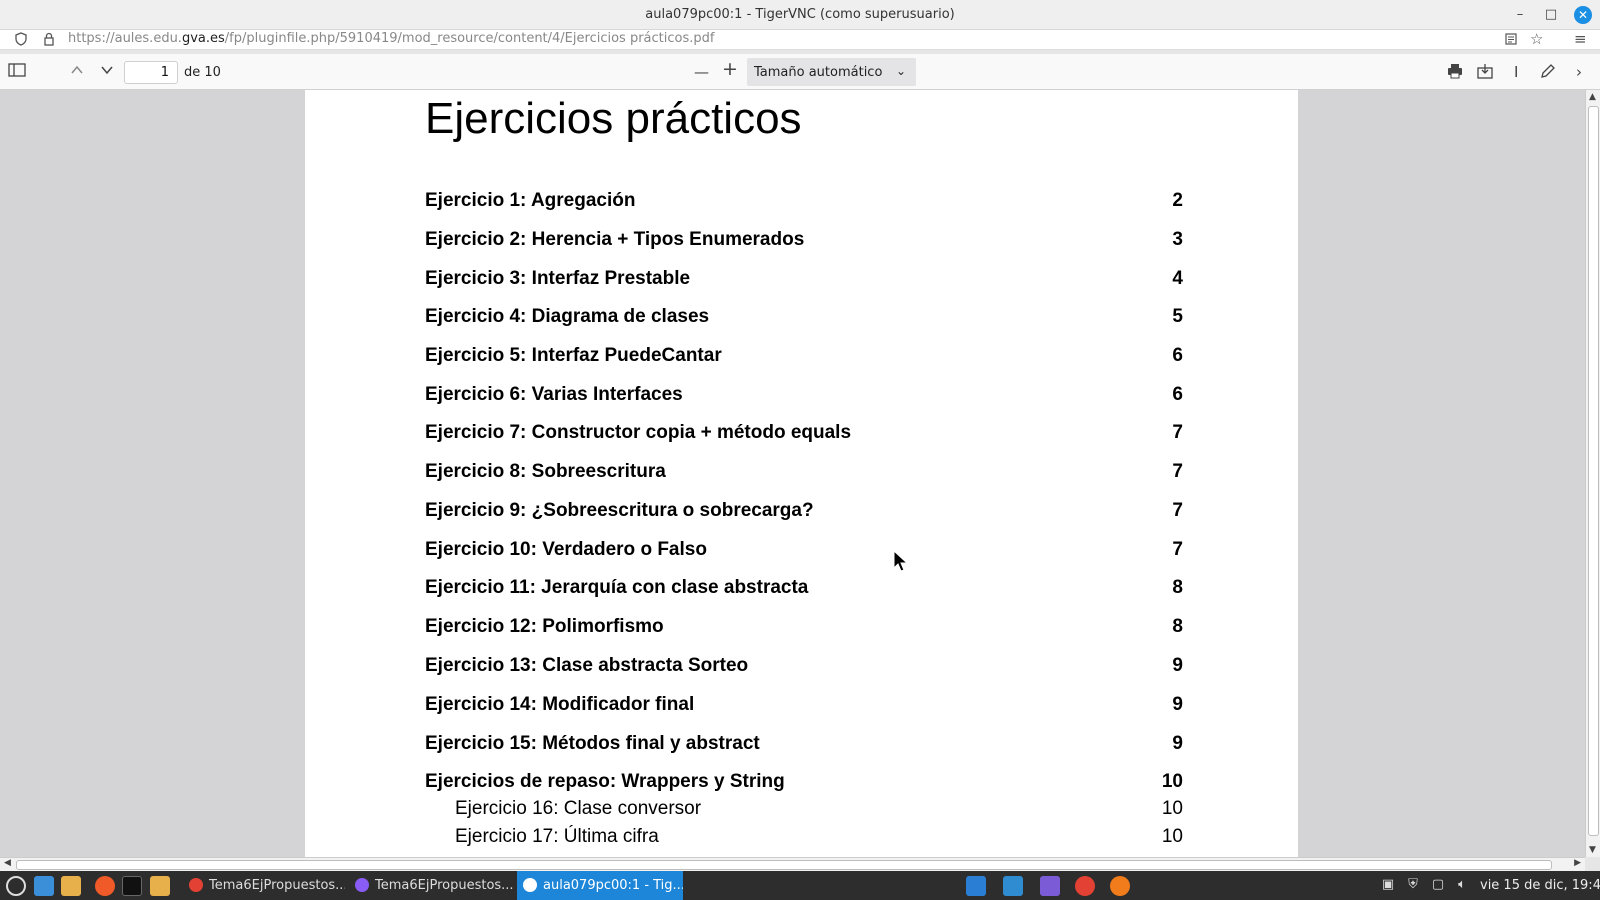 The height and width of the screenshot is (900, 1600). I want to click on bookmark-star-icon: ☆, so click(1536, 39).